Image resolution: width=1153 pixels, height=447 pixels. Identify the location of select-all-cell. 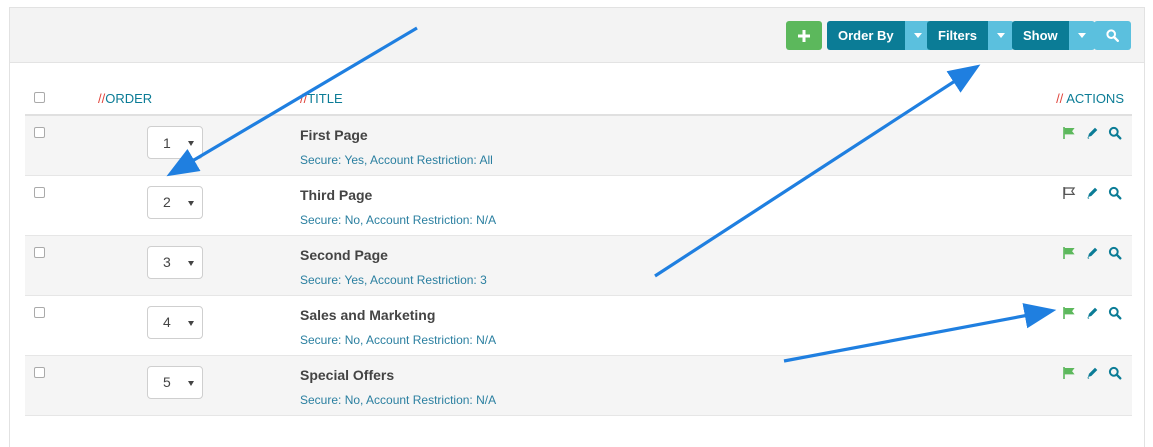
(61, 99).